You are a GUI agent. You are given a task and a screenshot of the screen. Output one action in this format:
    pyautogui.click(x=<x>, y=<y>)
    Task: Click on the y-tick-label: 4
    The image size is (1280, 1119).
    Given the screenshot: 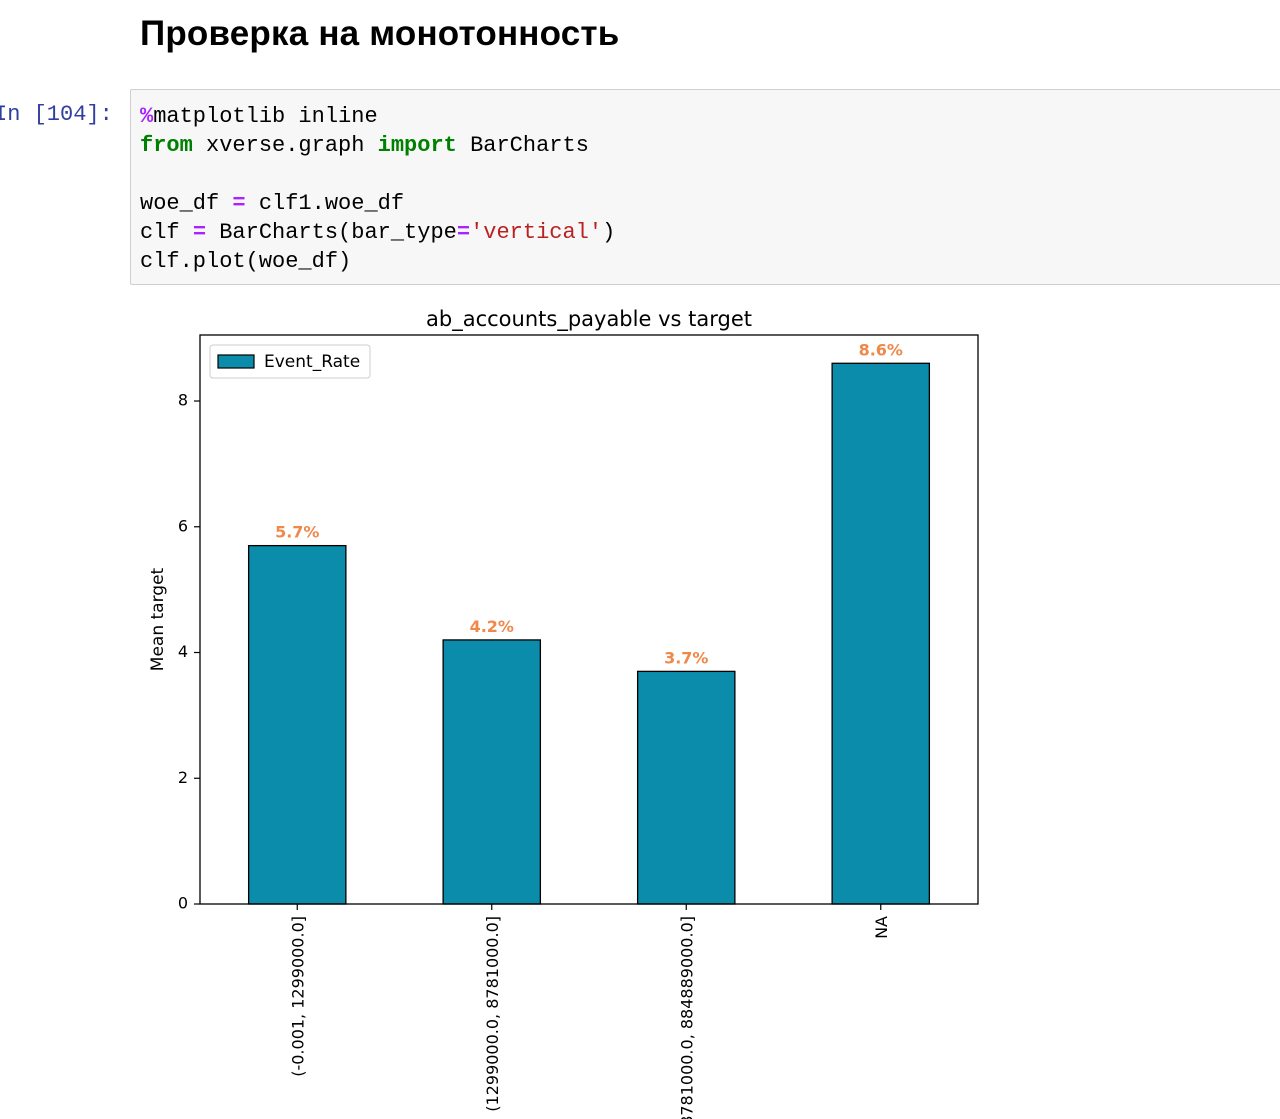 What is the action you would take?
    pyautogui.click(x=183, y=651)
    